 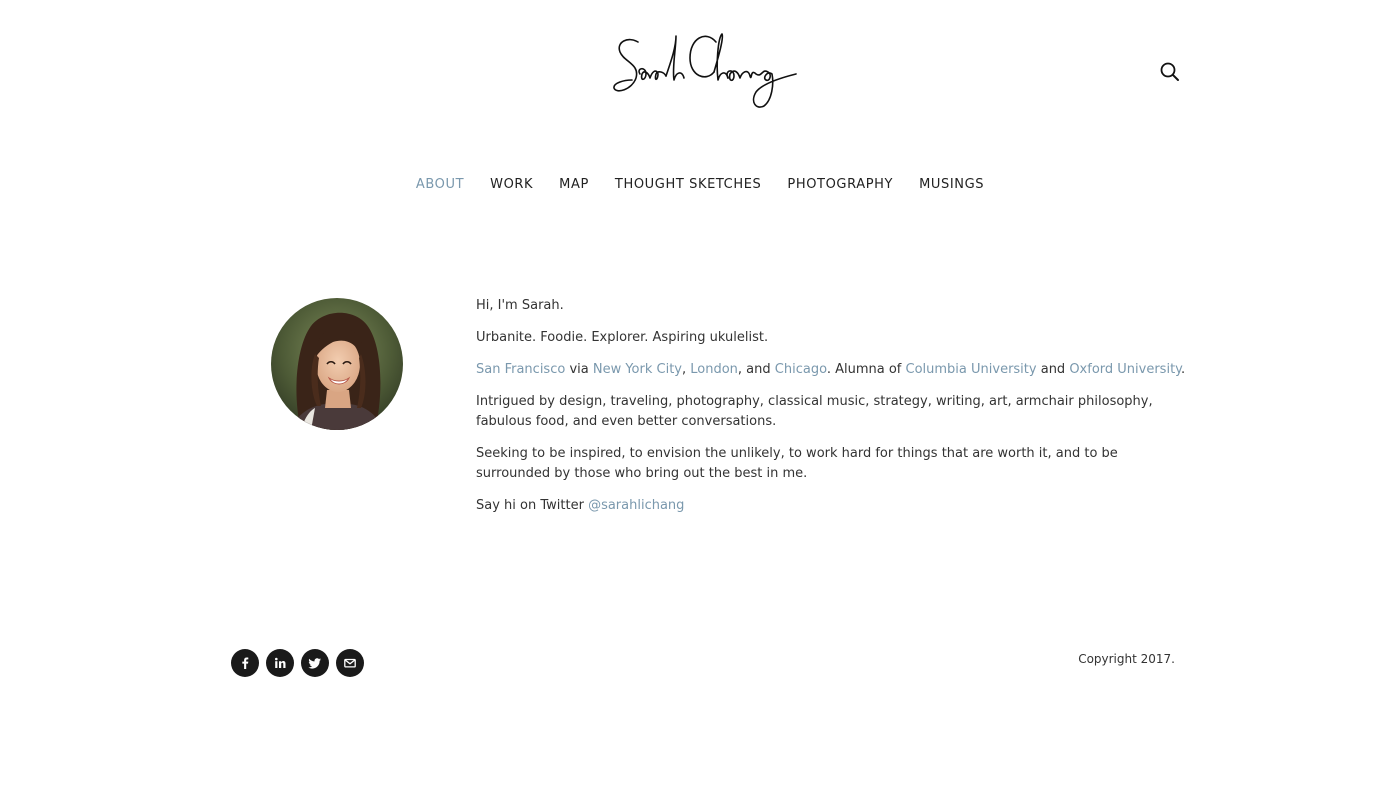 What do you see at coordinates (637, 369) in the screenshot?
I see `link-new-york-city: New York City` at bounding box center [637, 369].